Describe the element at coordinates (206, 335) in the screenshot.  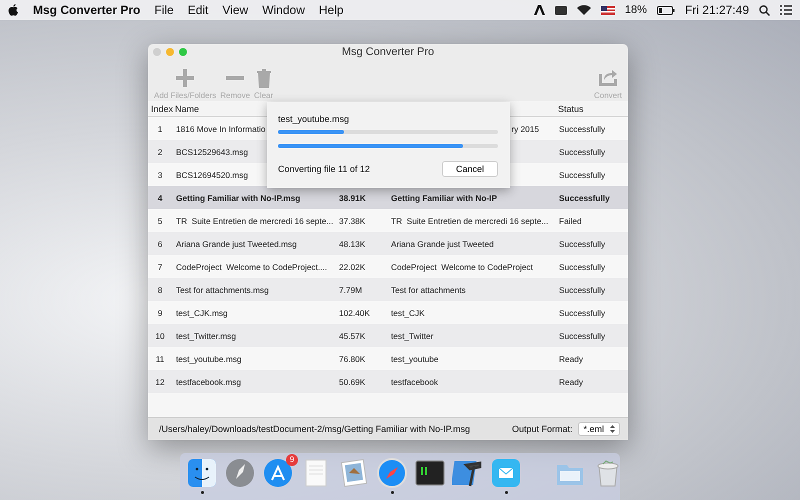
I see `name-cell: test_Twitter.msg` at that location.